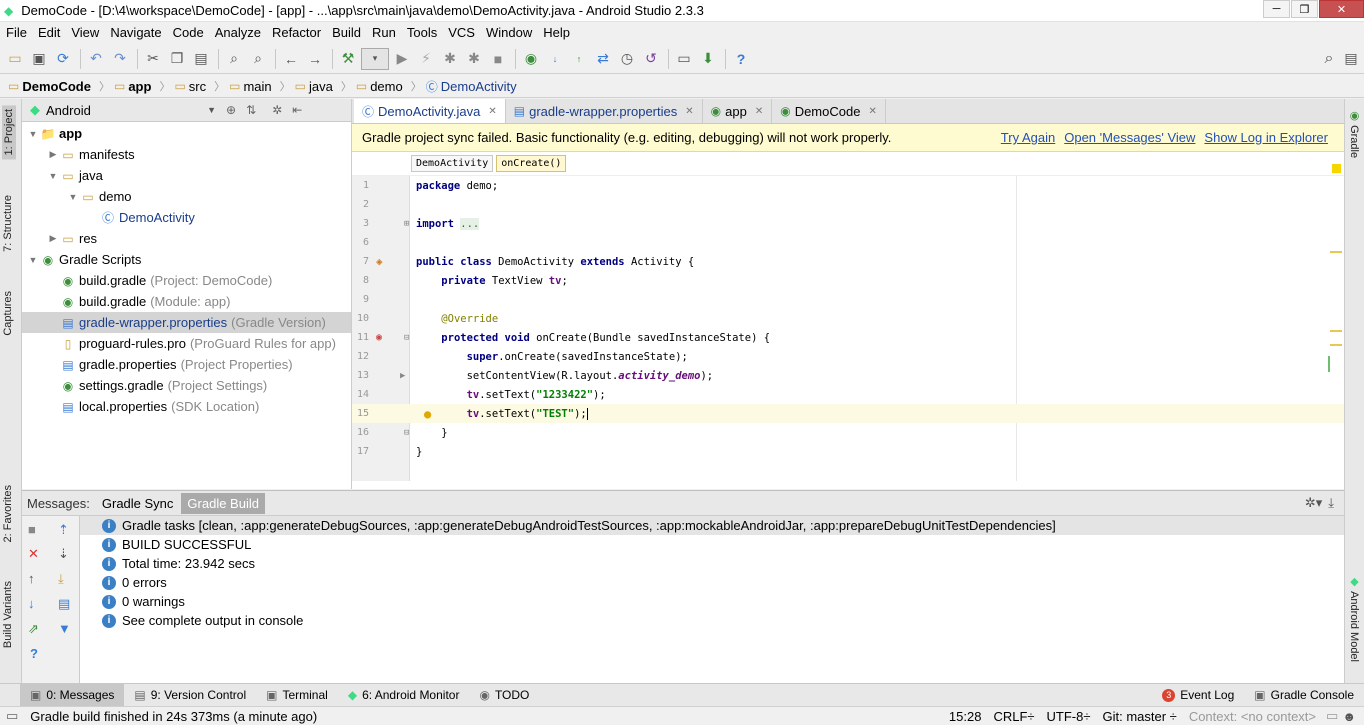  Describe the element at coordinates (712, 582) in the screenshot. I see `message-row: i0 errors` at that location.